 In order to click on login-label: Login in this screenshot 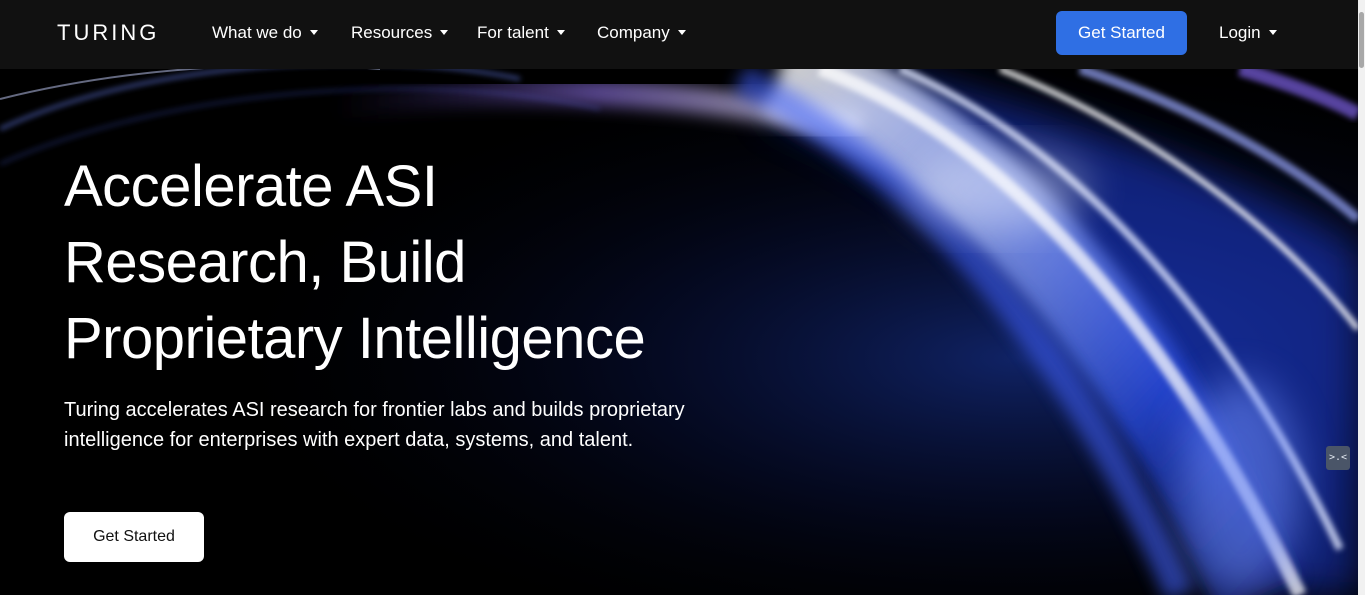, I will do `click(1240, 32)`.